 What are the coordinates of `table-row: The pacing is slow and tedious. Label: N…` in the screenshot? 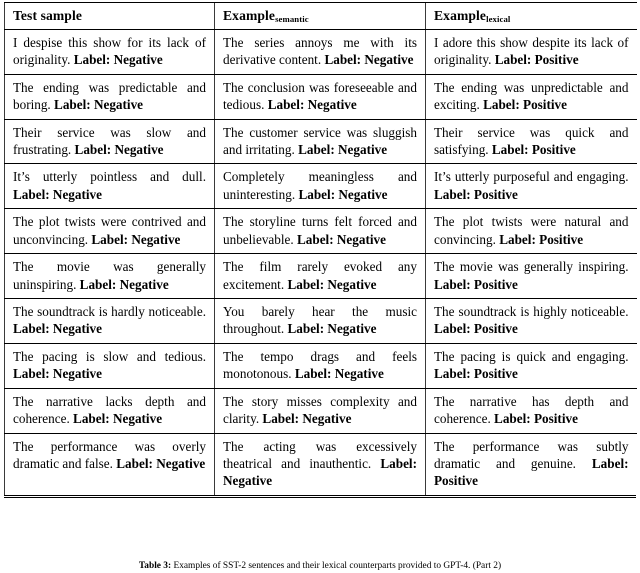 It's located at (320, 366).